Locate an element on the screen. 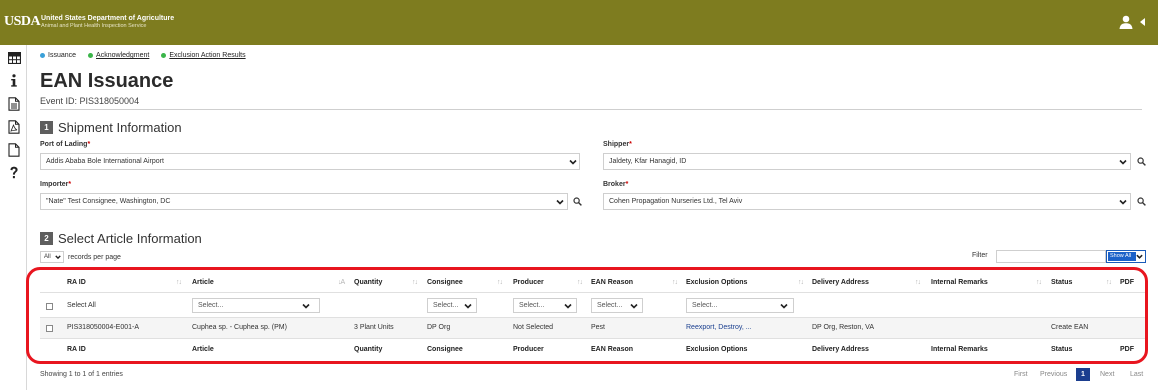 The image size is (1158, 390). section-select-article-information: 2 Select Article Information is located at coordinates (121, 238).